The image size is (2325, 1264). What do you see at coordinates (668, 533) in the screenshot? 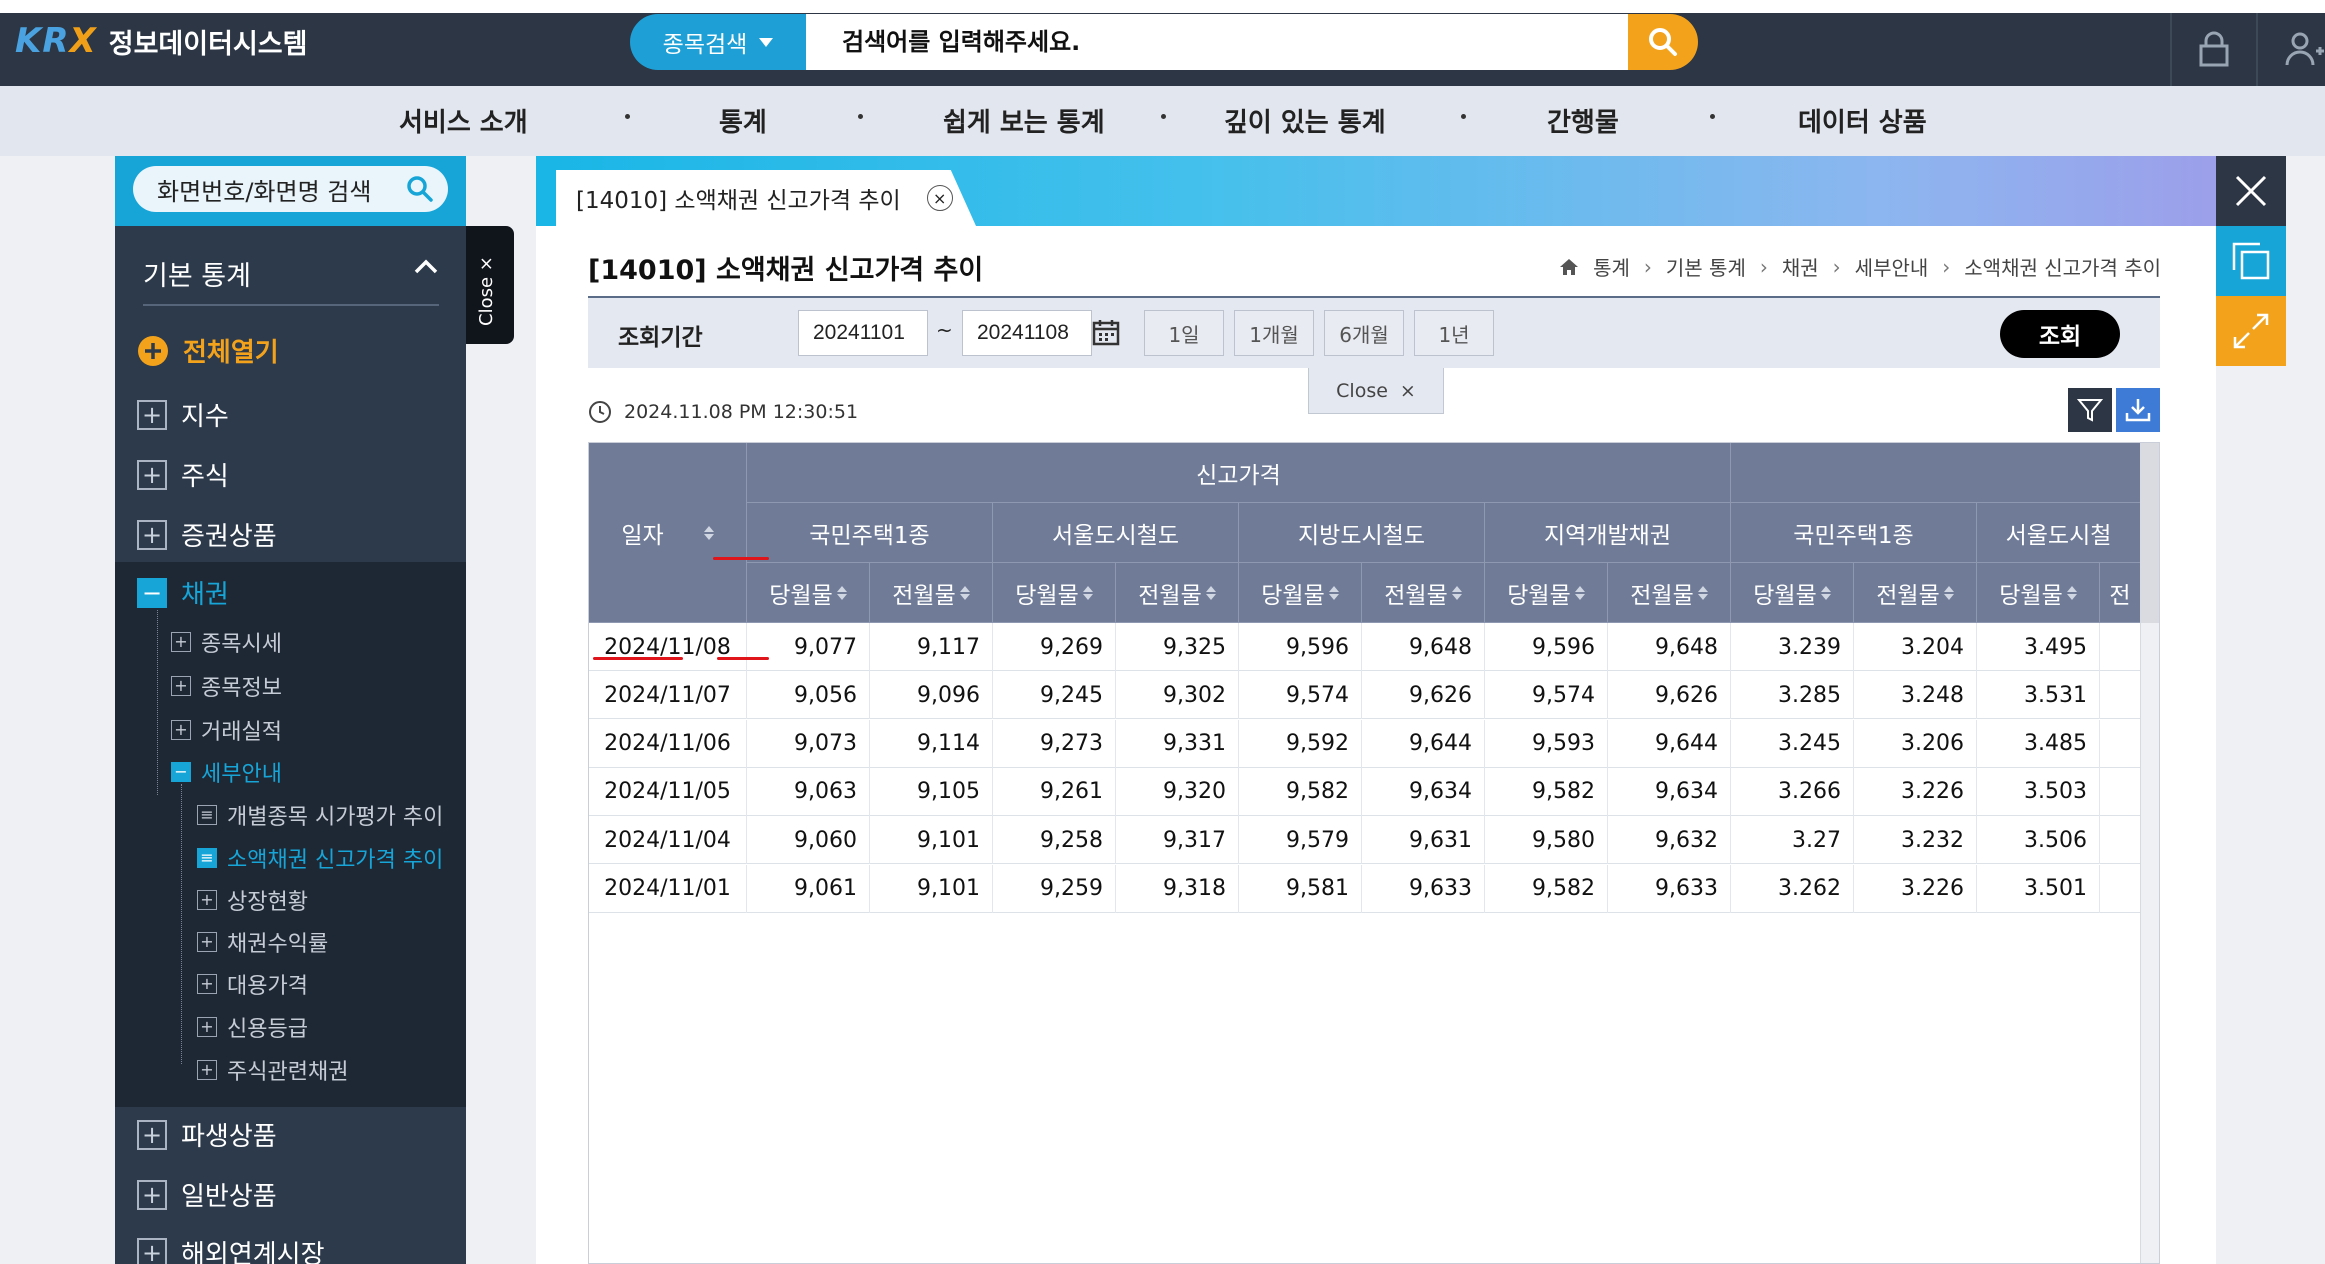
I see `column-header-date: 일자` at bounding box center [668, 533].